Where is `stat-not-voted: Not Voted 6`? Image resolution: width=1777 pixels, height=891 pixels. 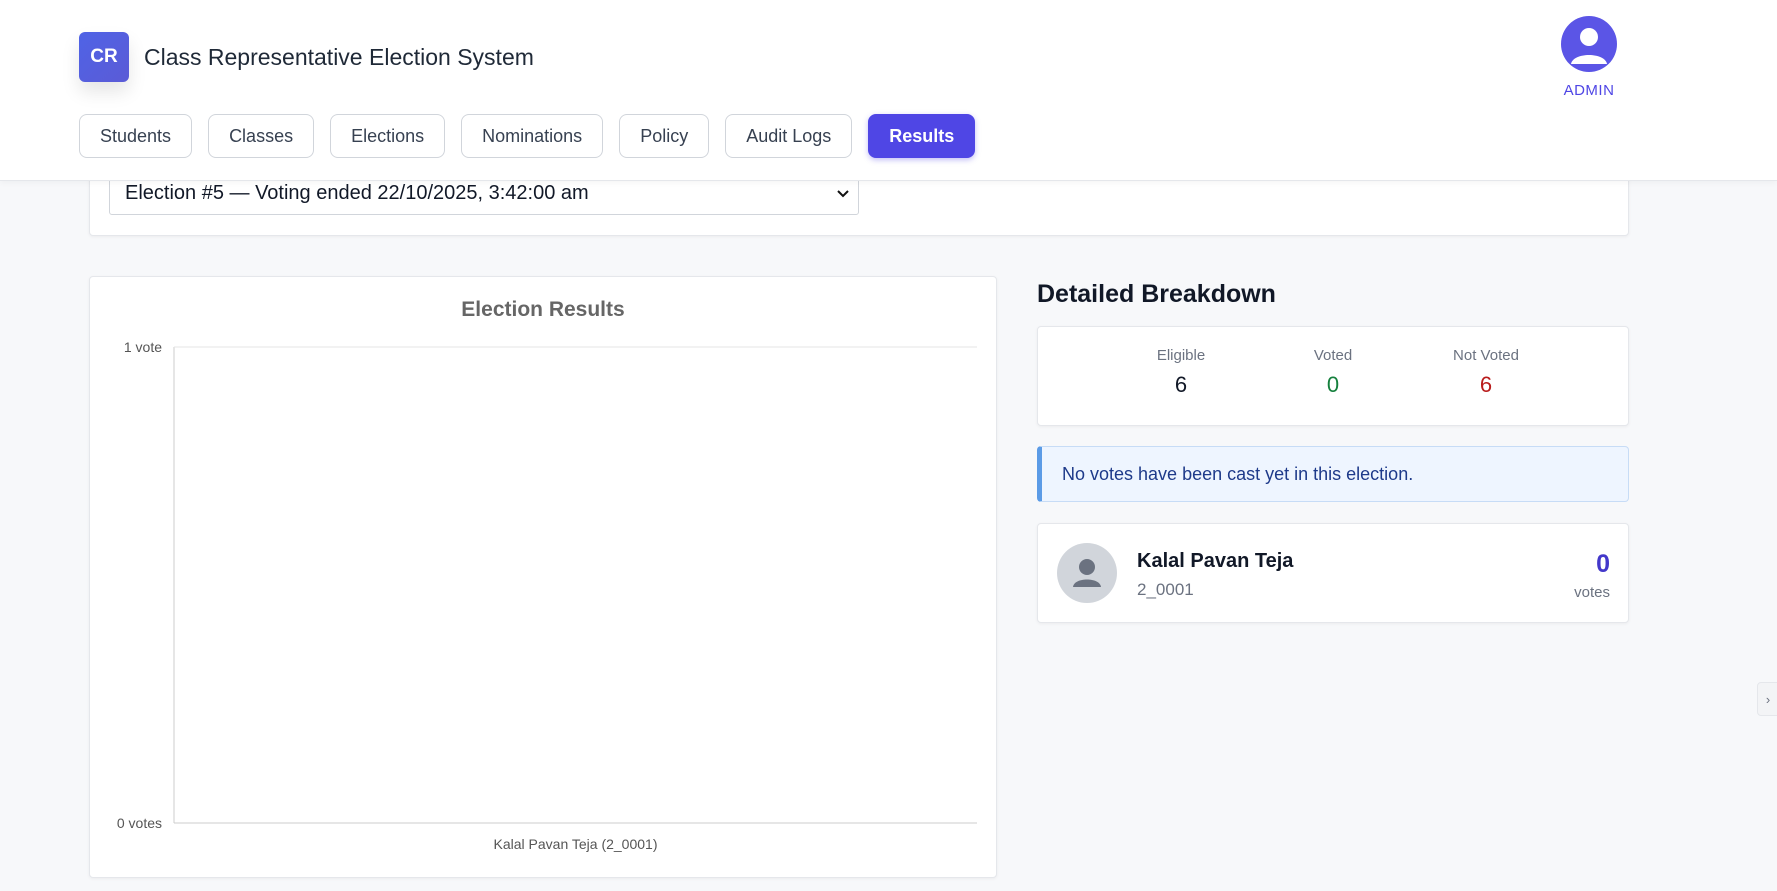 stat-not-voted: Not Voted 6 is located at coordinates (1486, 372).